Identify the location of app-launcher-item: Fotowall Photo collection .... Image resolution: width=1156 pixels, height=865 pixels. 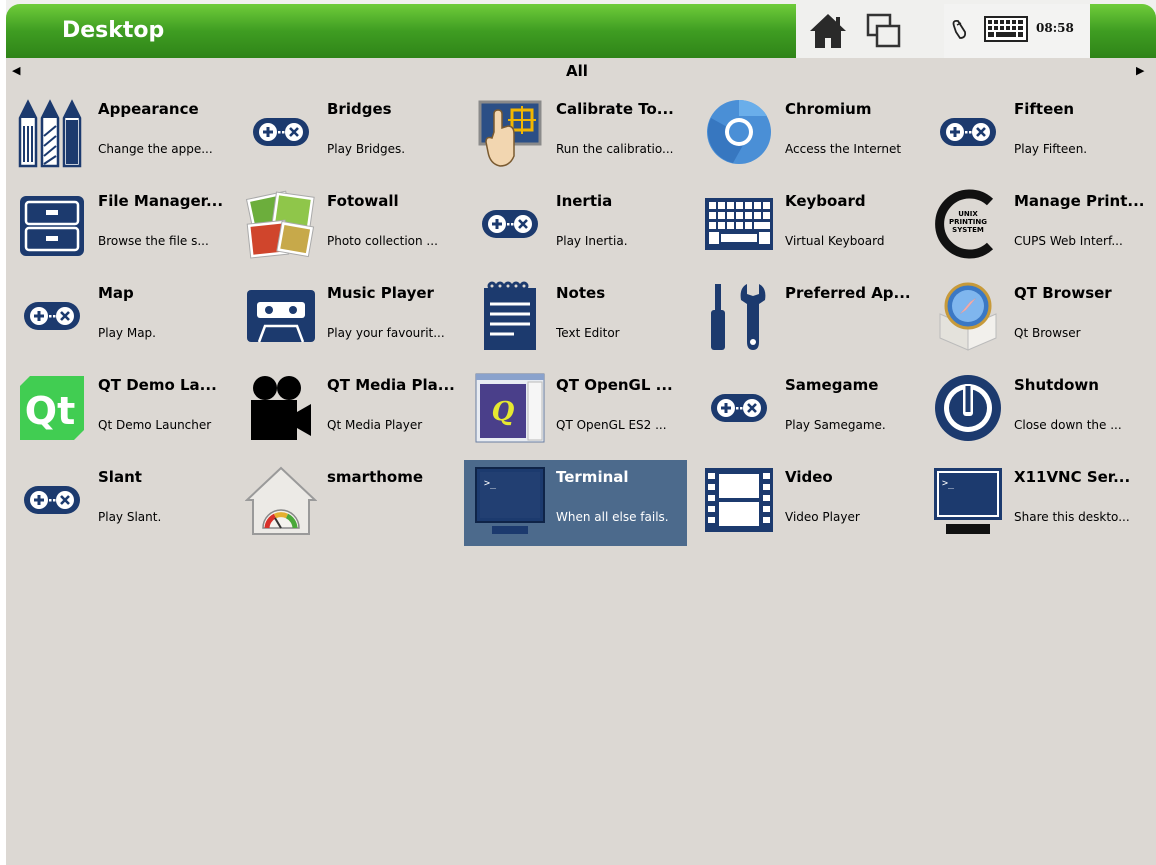
(346, 227).